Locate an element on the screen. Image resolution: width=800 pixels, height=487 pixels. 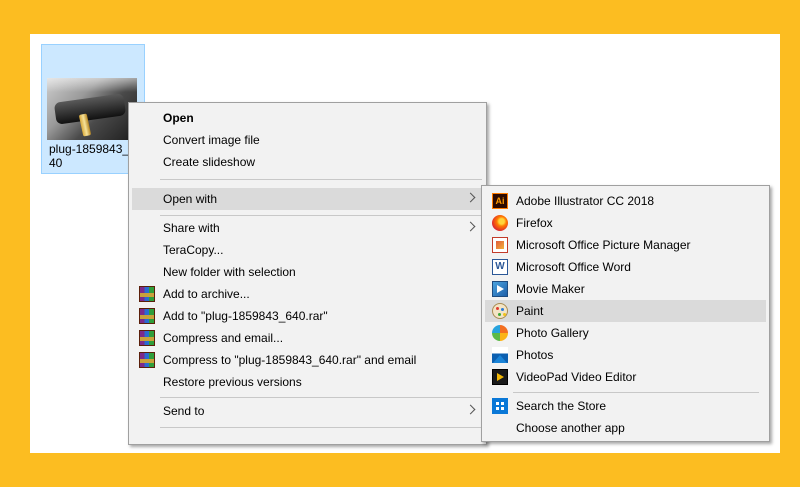
app-item-photos: Photos is located at coordinates (625, 355).